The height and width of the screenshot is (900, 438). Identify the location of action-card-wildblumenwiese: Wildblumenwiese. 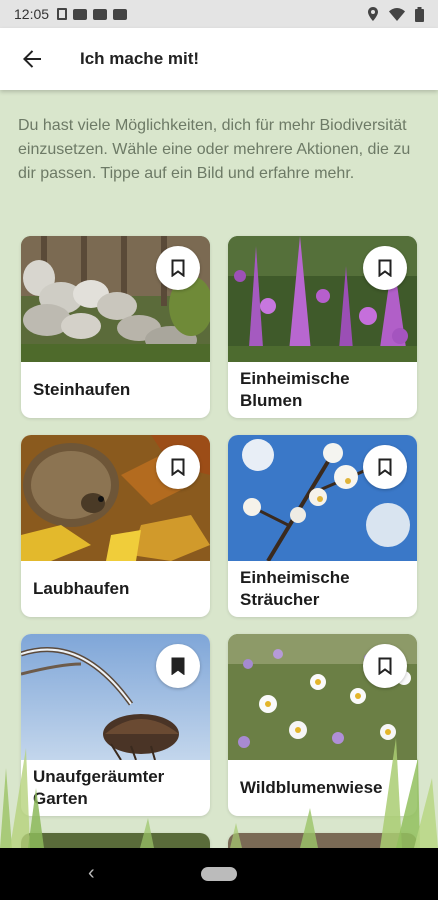
(322, 725).